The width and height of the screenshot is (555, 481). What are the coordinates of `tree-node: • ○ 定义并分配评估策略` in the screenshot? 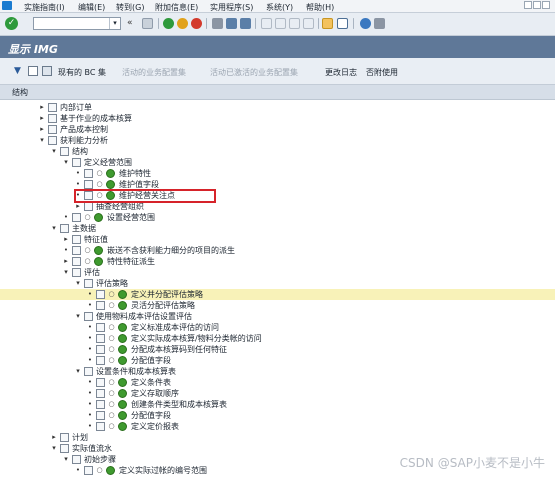 It's located at (277, 294).